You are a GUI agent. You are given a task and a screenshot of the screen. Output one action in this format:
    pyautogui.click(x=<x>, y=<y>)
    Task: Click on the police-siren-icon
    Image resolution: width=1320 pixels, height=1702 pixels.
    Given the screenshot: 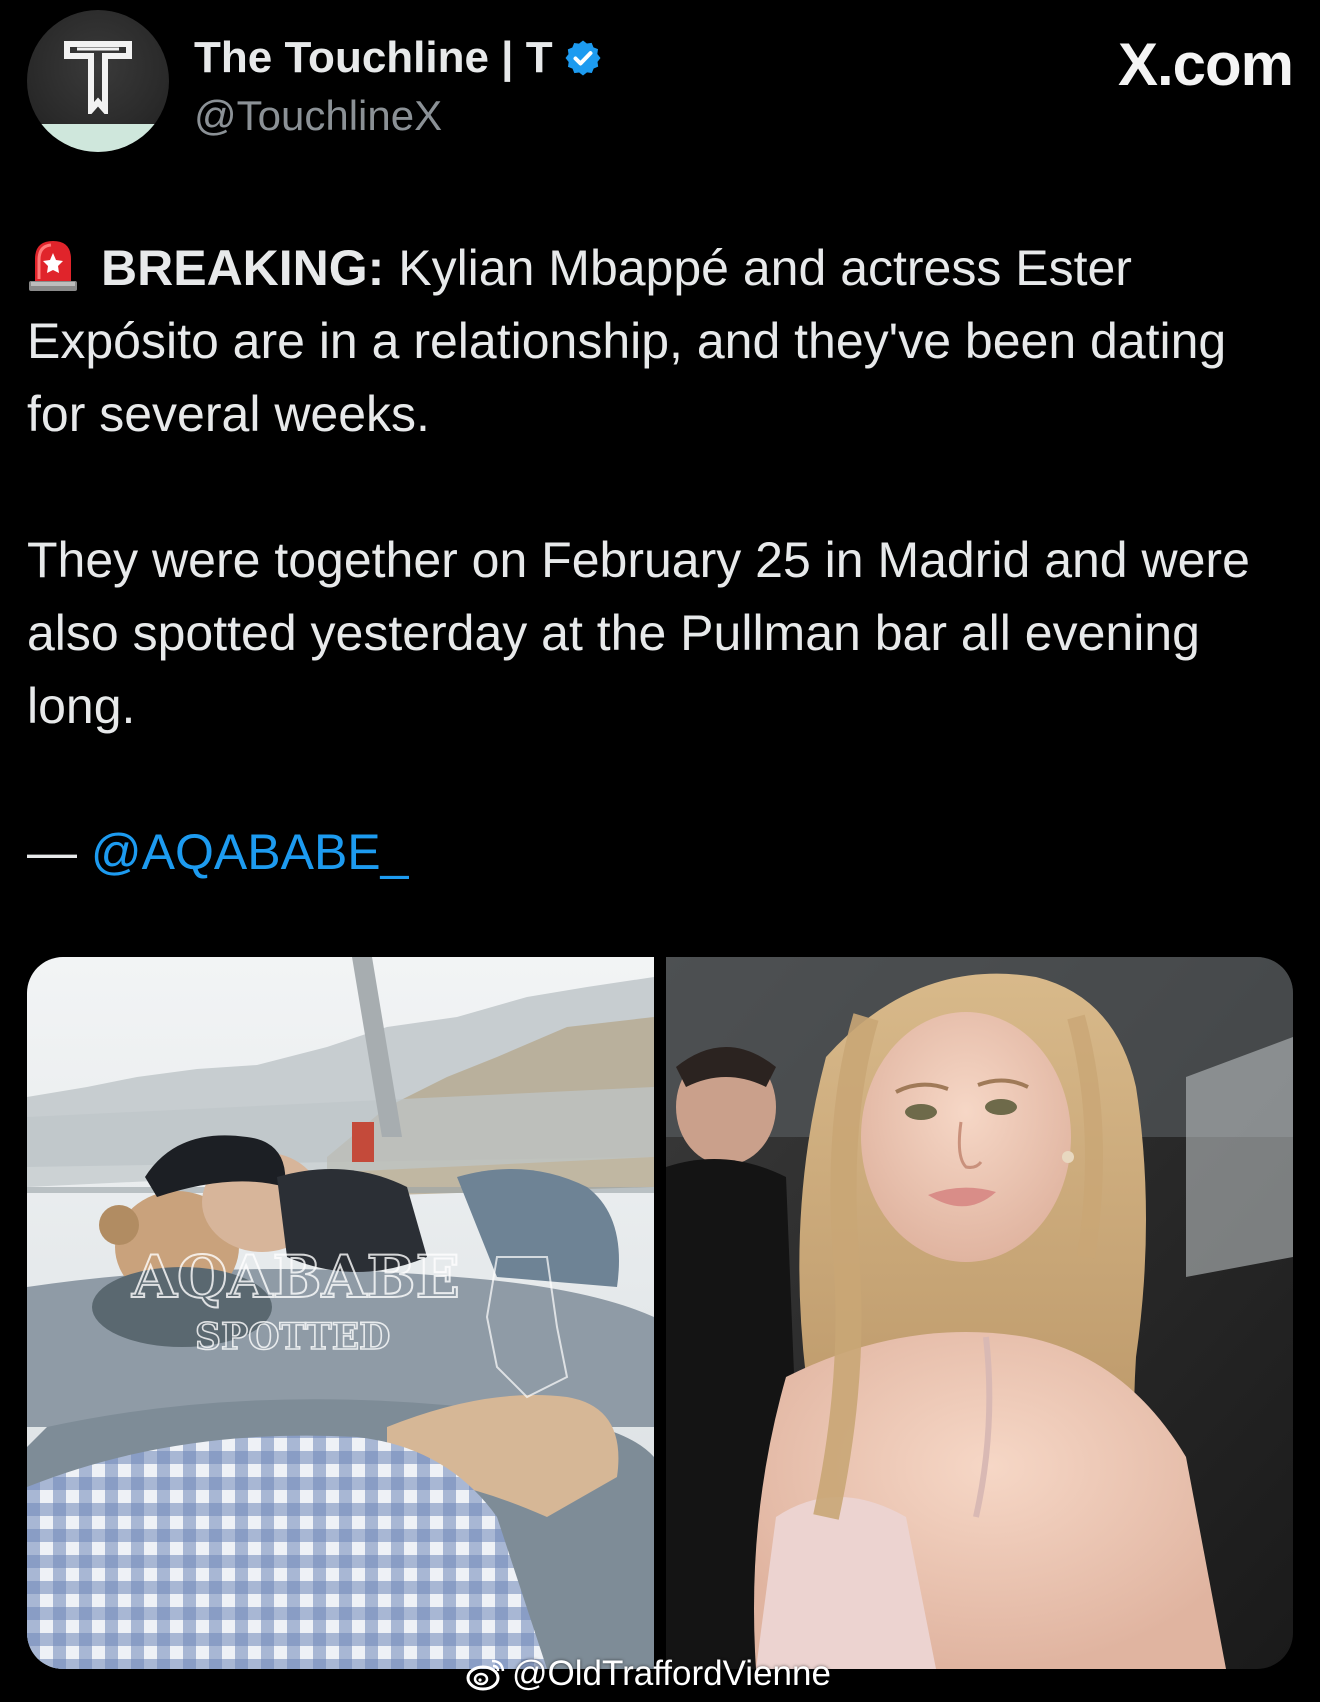 What is the action you would take?
    pyautogui.click(x=53, y=266)
    